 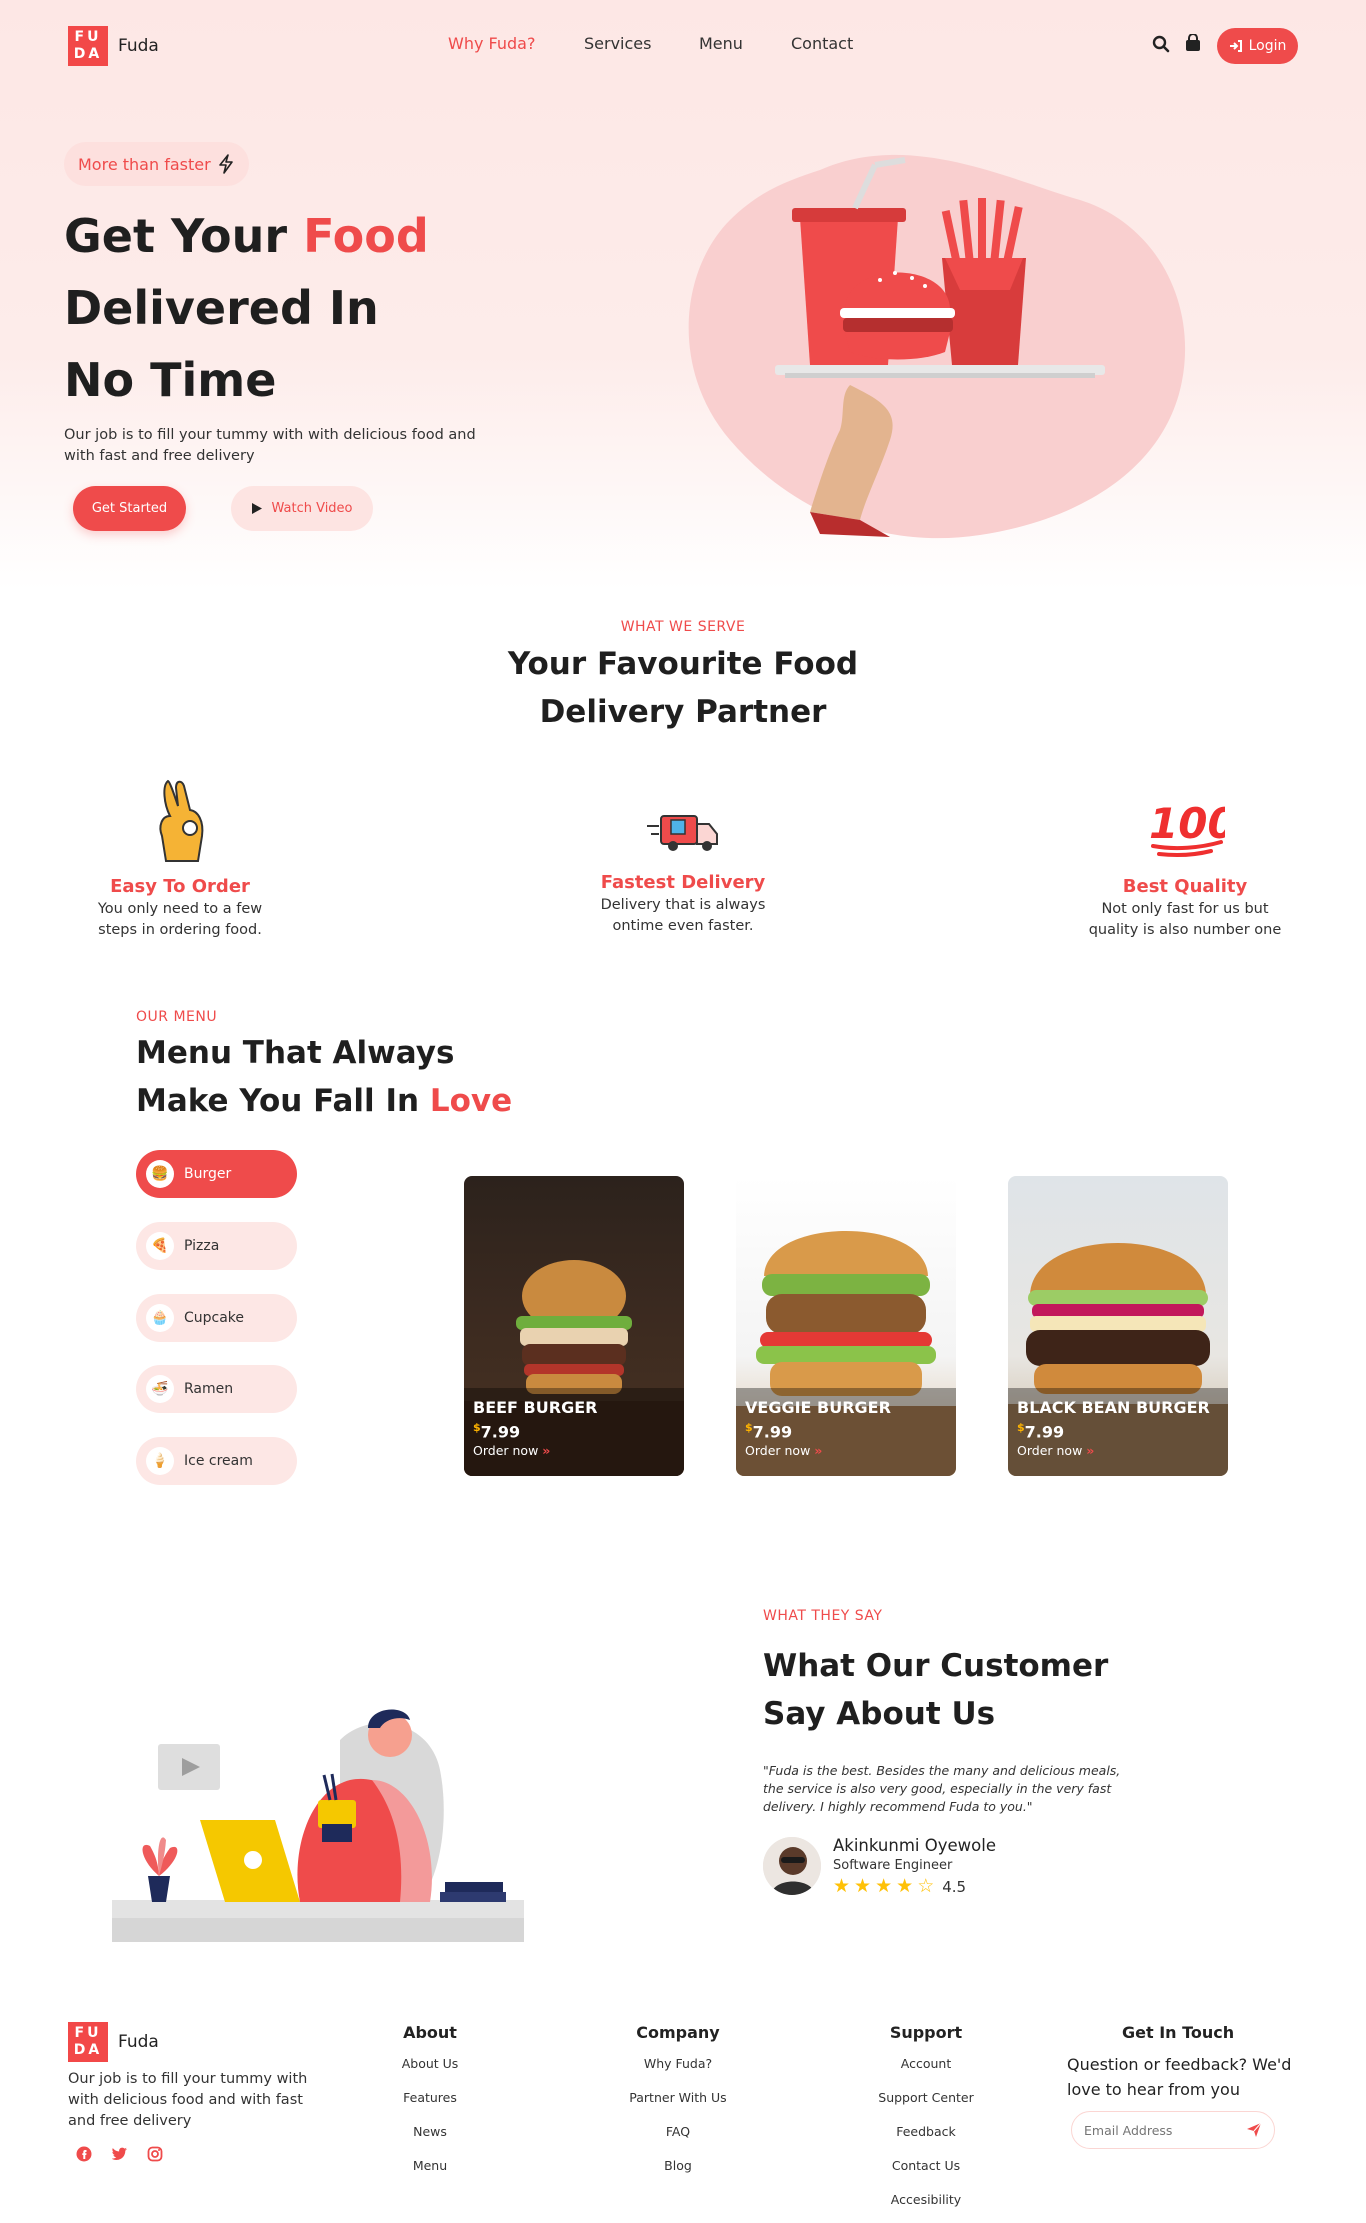 What do you see at coordinates (1113, 1407) in the screenshot?
I see `item-name: BLACK BEAN BURGER` at bounding box center [1113, 1407].